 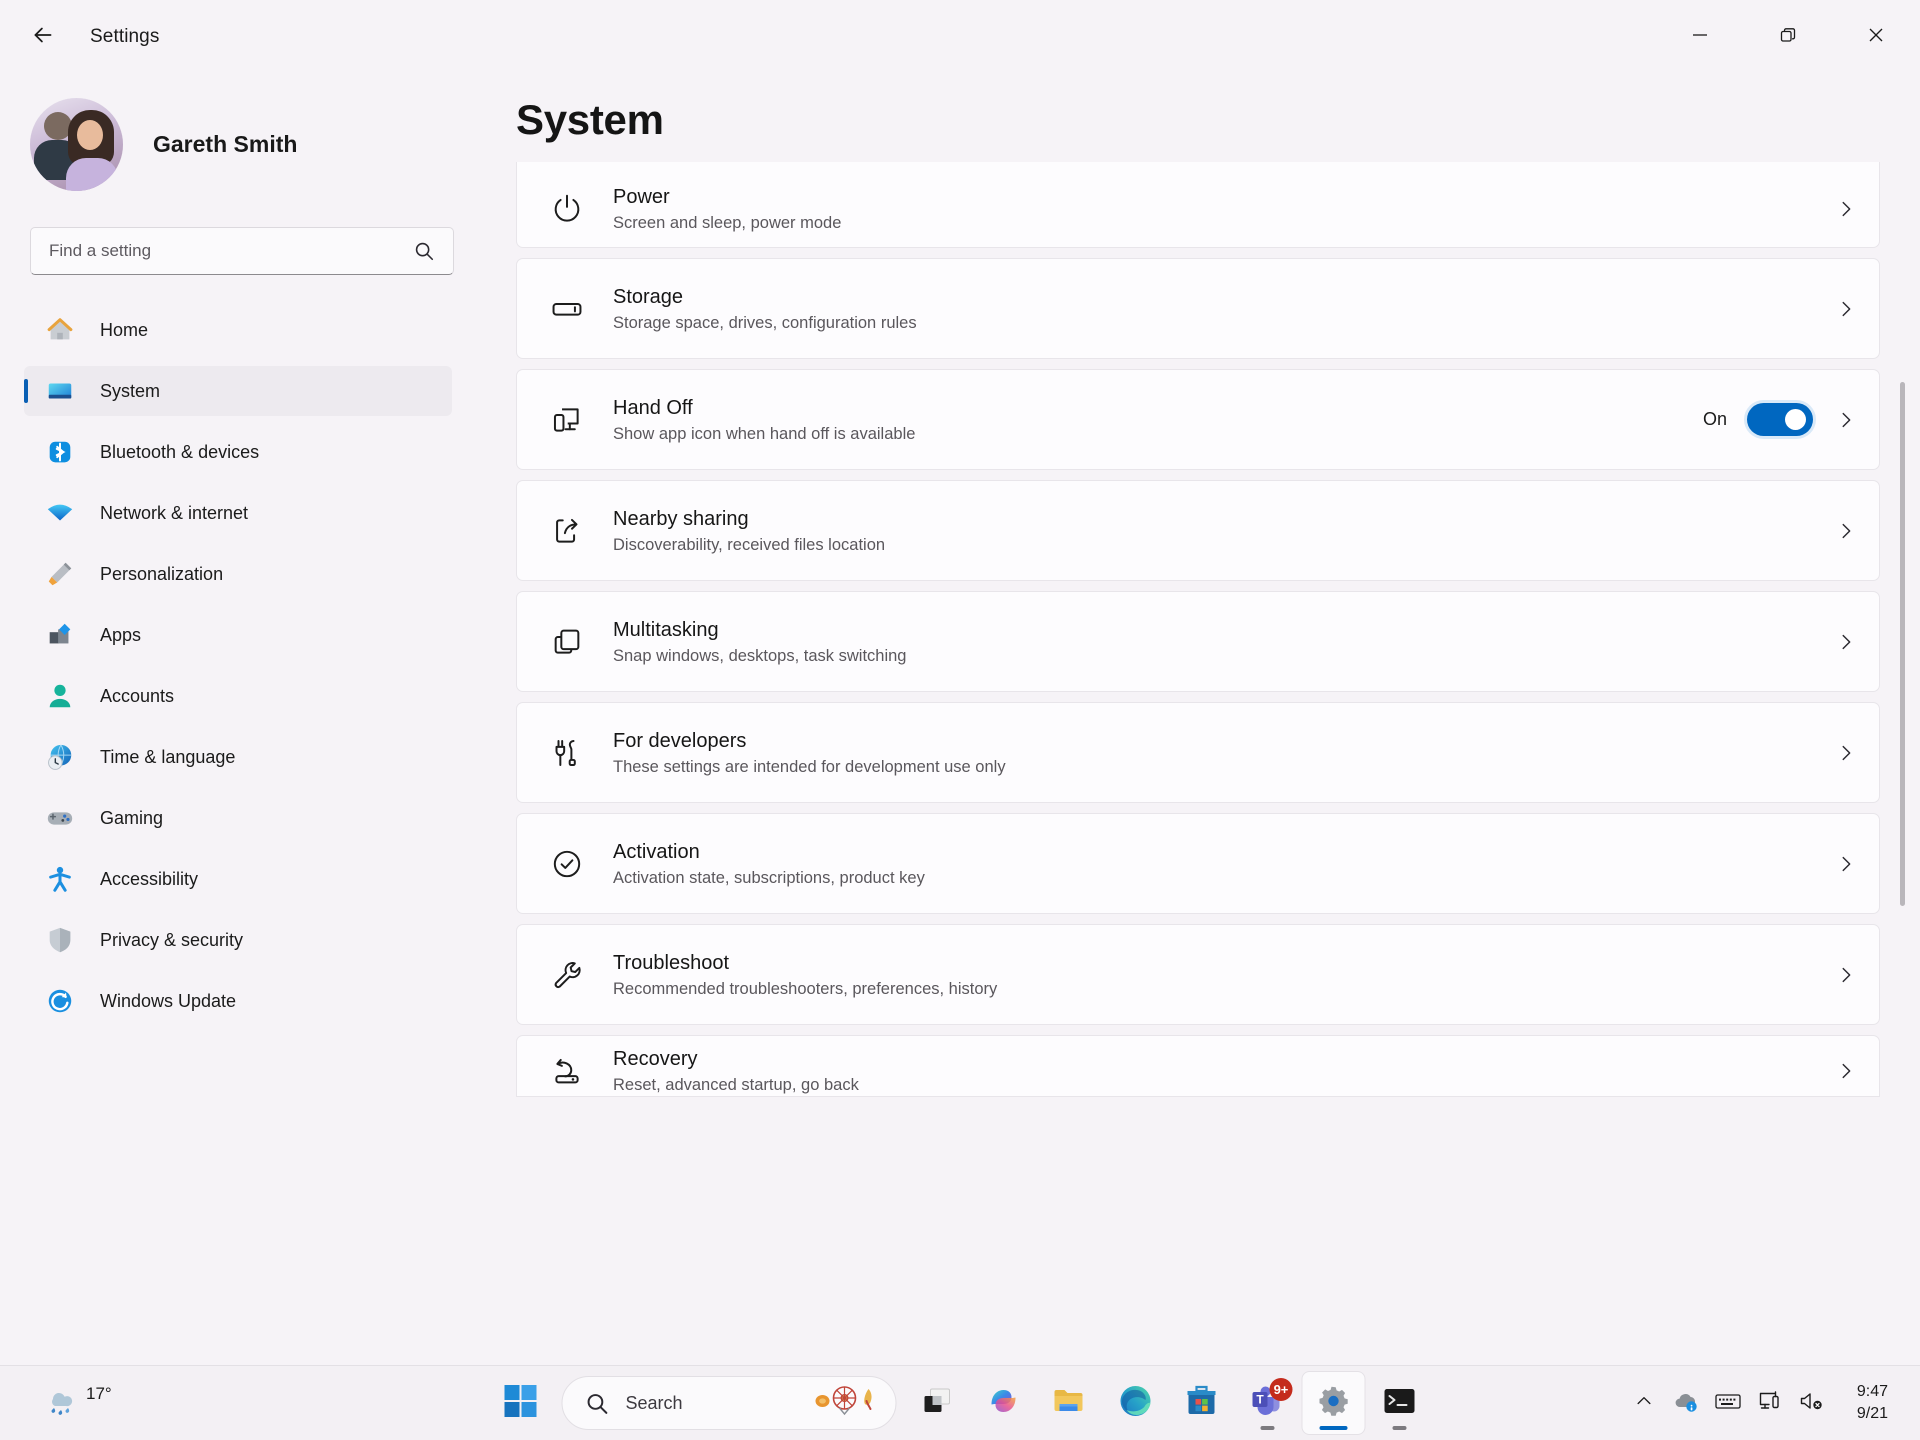 I want to click on start-button, so click(x=521, y=1403).